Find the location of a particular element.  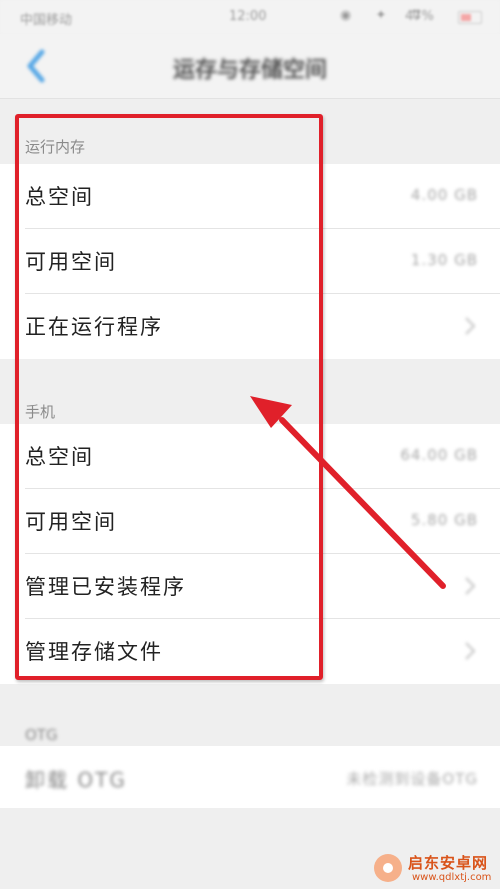

watermark-title: 启东安卓网 is located at coordinates (448, 863).